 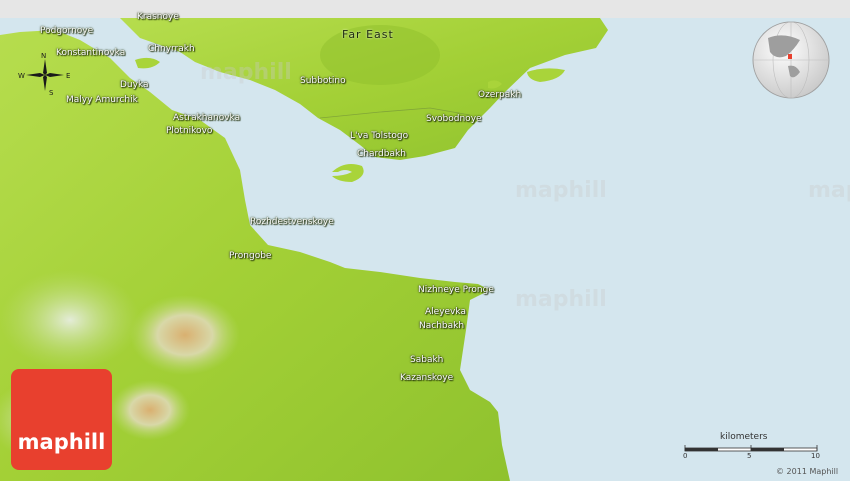 I want to click on place-label: Plotnikovo, so click(x=189, y=131).